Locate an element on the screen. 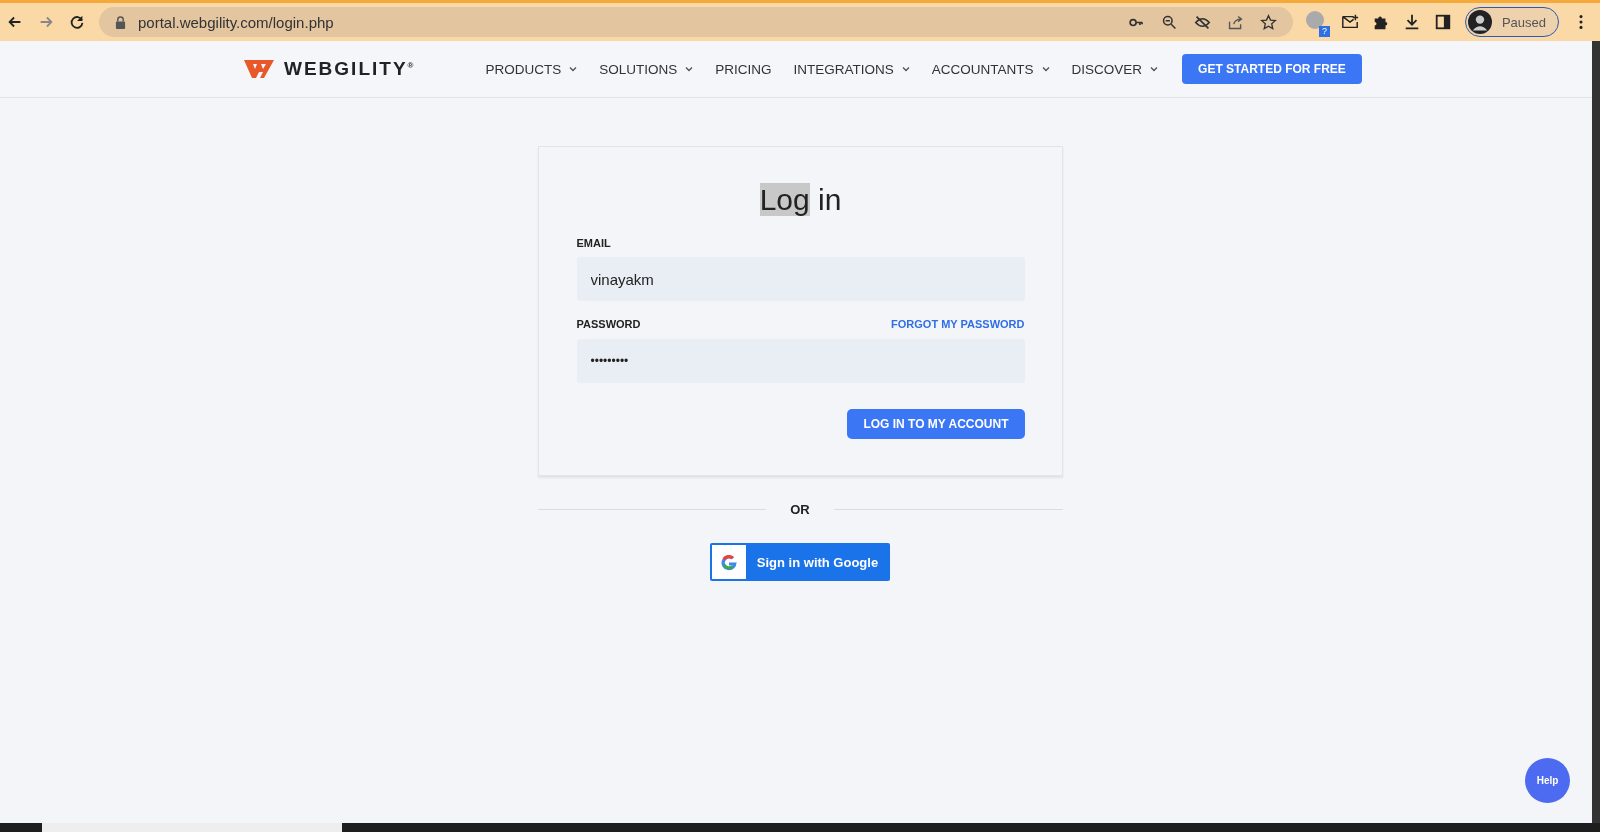  nav-item: PRODUCTS is located at coordinates (531, 69).